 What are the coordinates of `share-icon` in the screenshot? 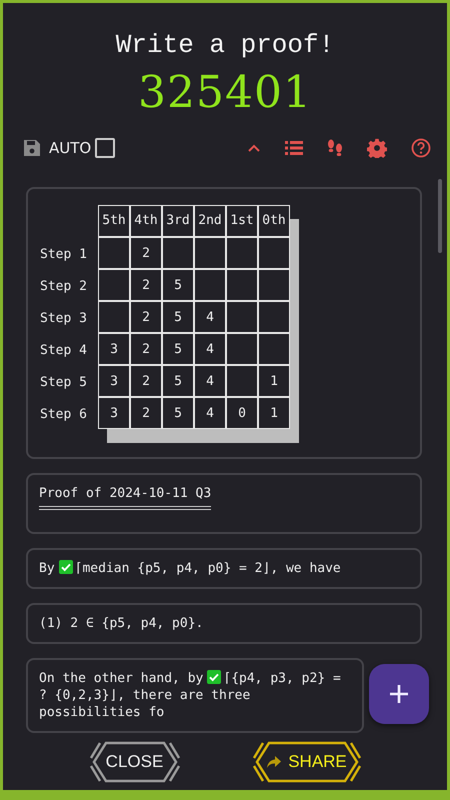 It's located at (274, 762).